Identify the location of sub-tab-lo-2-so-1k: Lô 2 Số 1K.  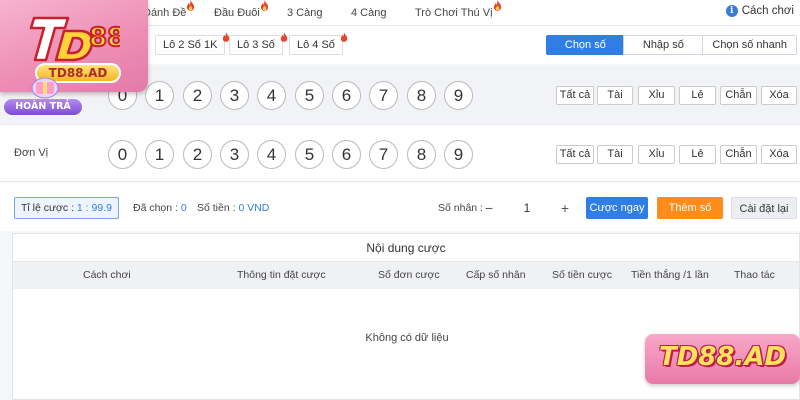
(192, 43).